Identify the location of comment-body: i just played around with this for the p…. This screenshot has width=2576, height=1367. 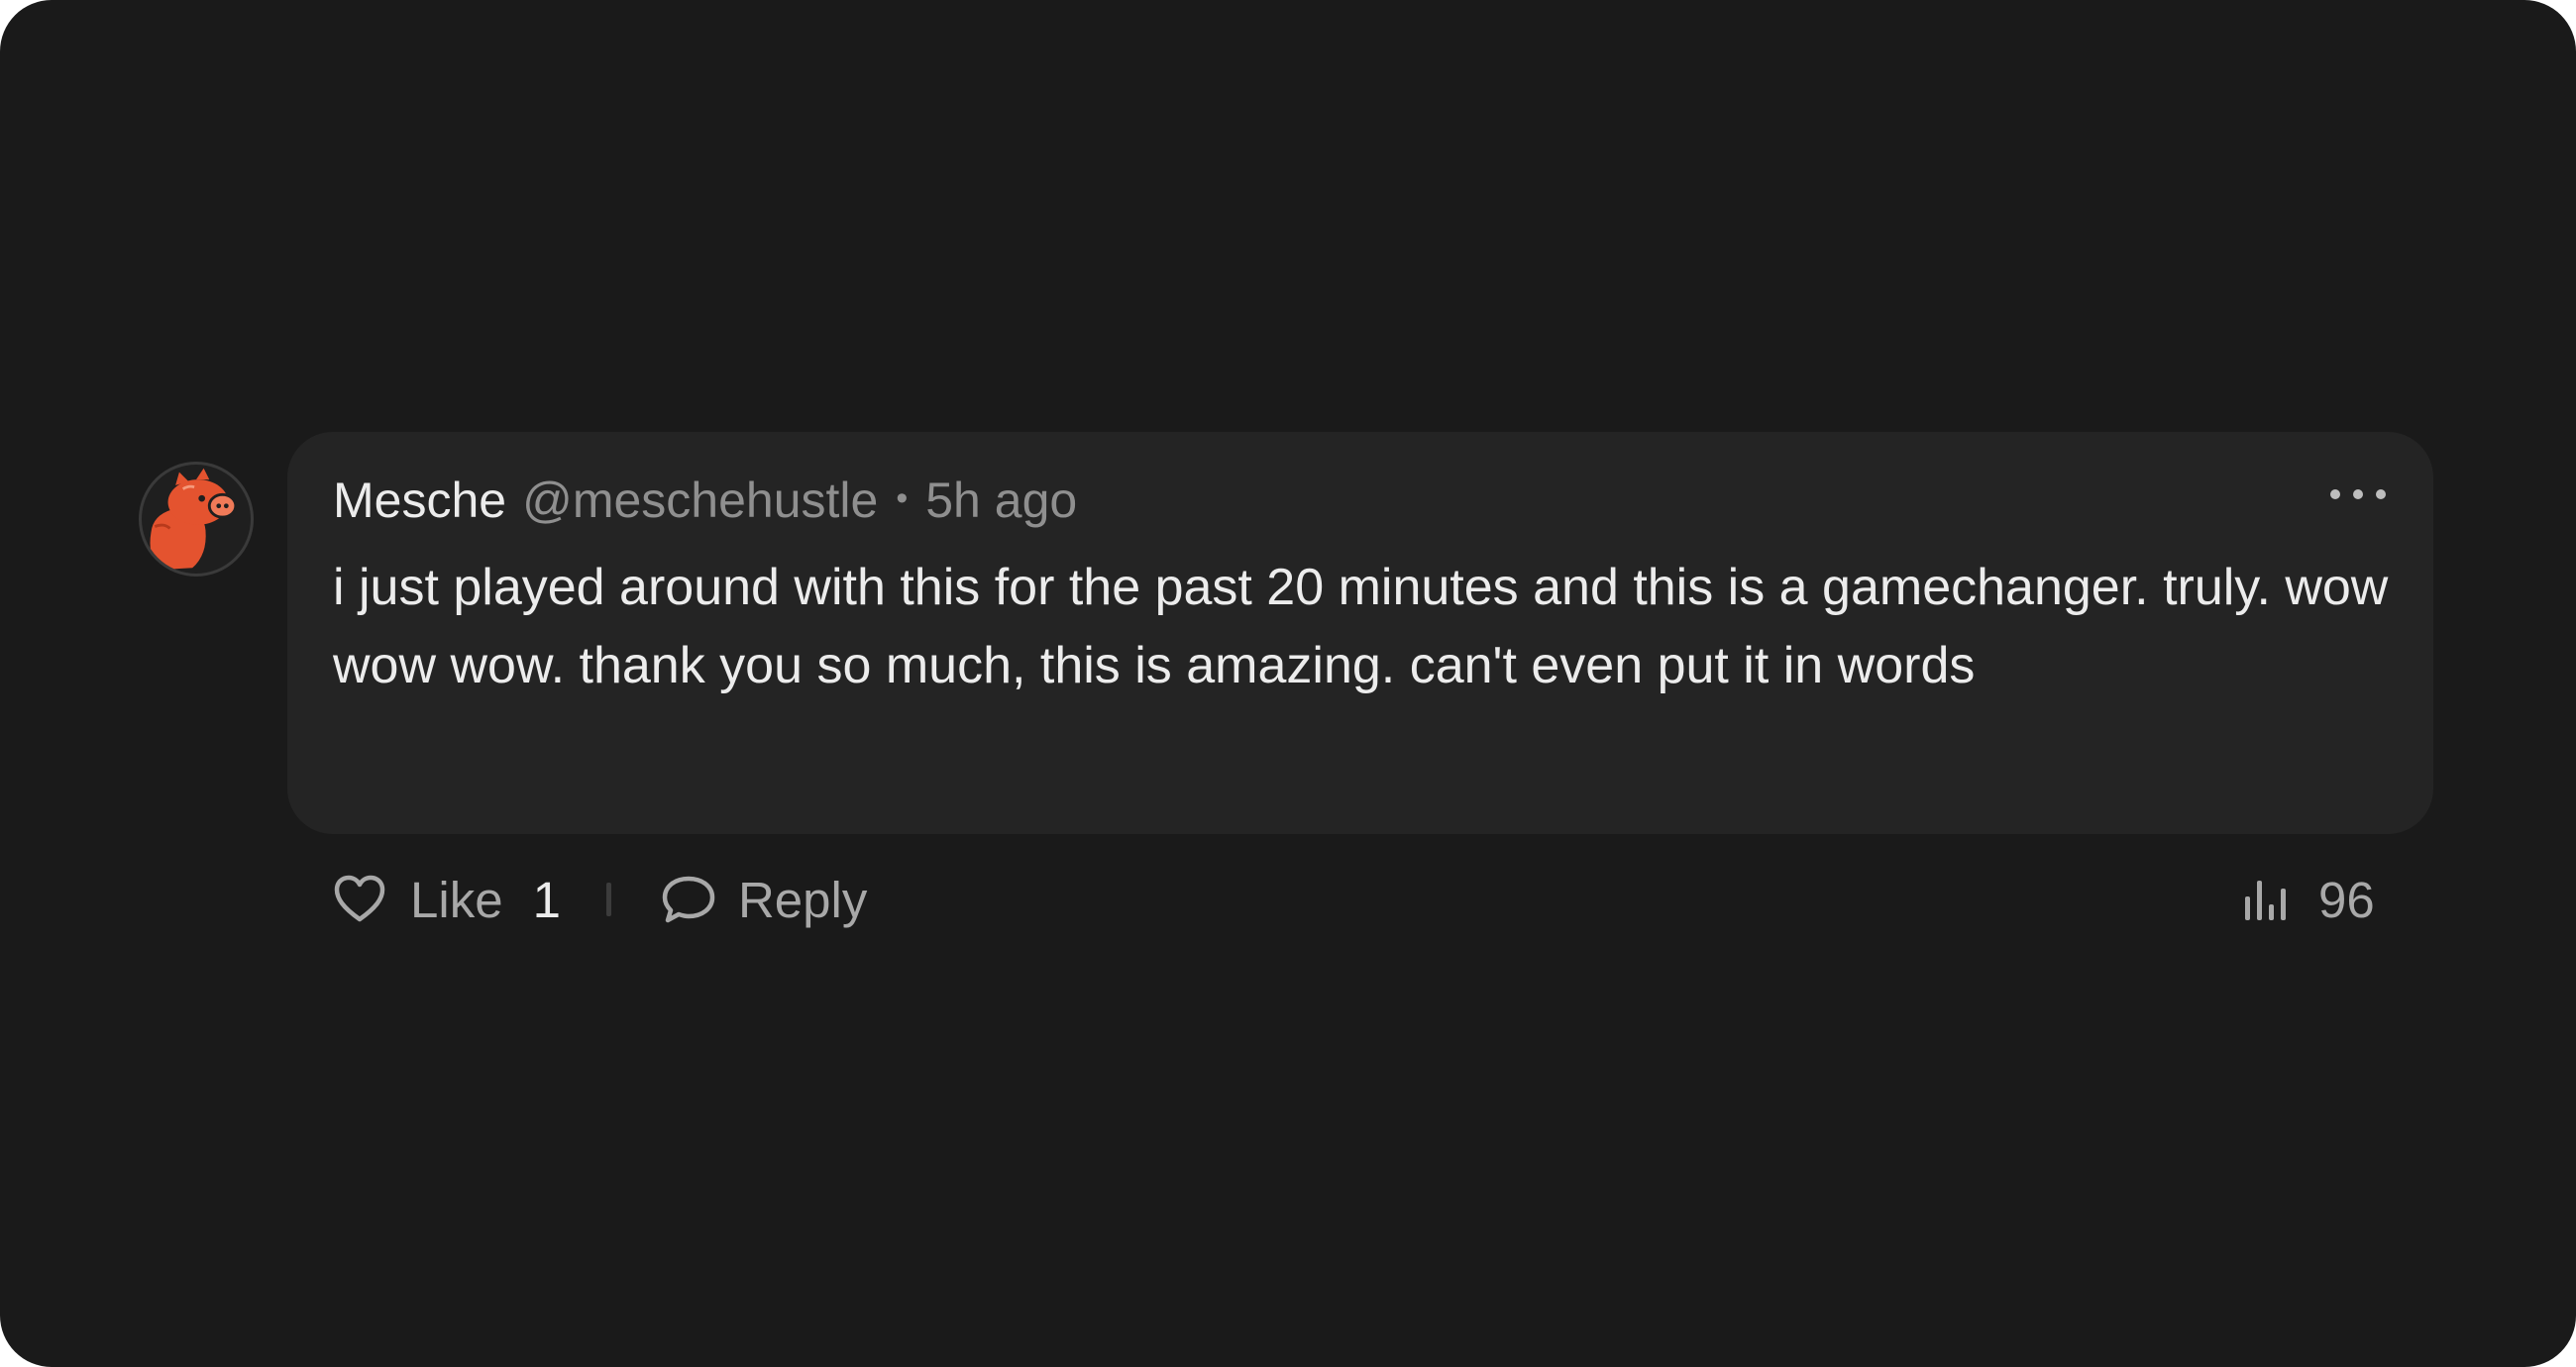
(1361, 626).